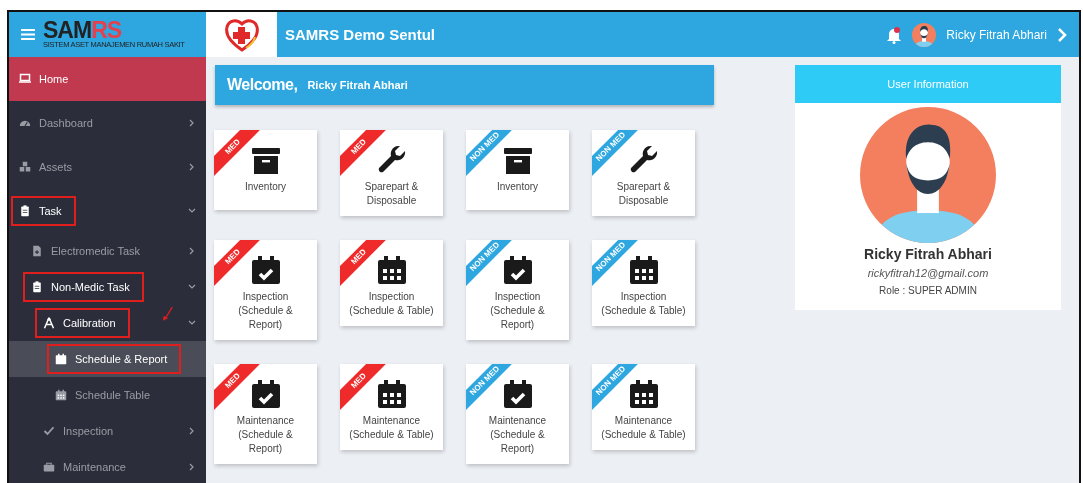  Describe the element at coordinates (94, 467) in the screenshot. I see `nav-label: Maintenance` at that location.